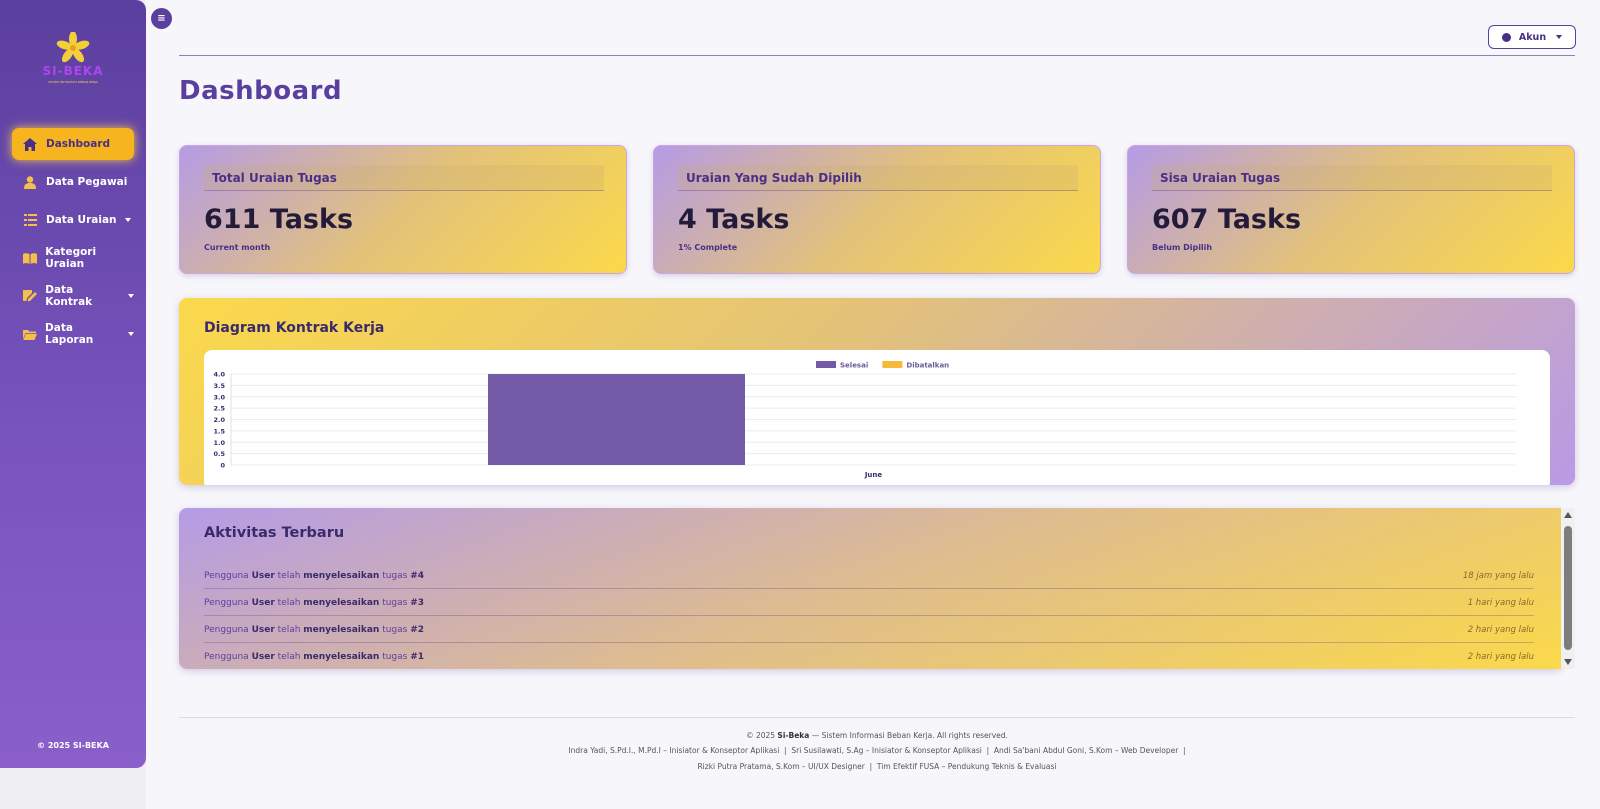  Describe the element at coordinates (73, 71) in the screenshot. I see `logo-text: SI-BEKA` at that location.